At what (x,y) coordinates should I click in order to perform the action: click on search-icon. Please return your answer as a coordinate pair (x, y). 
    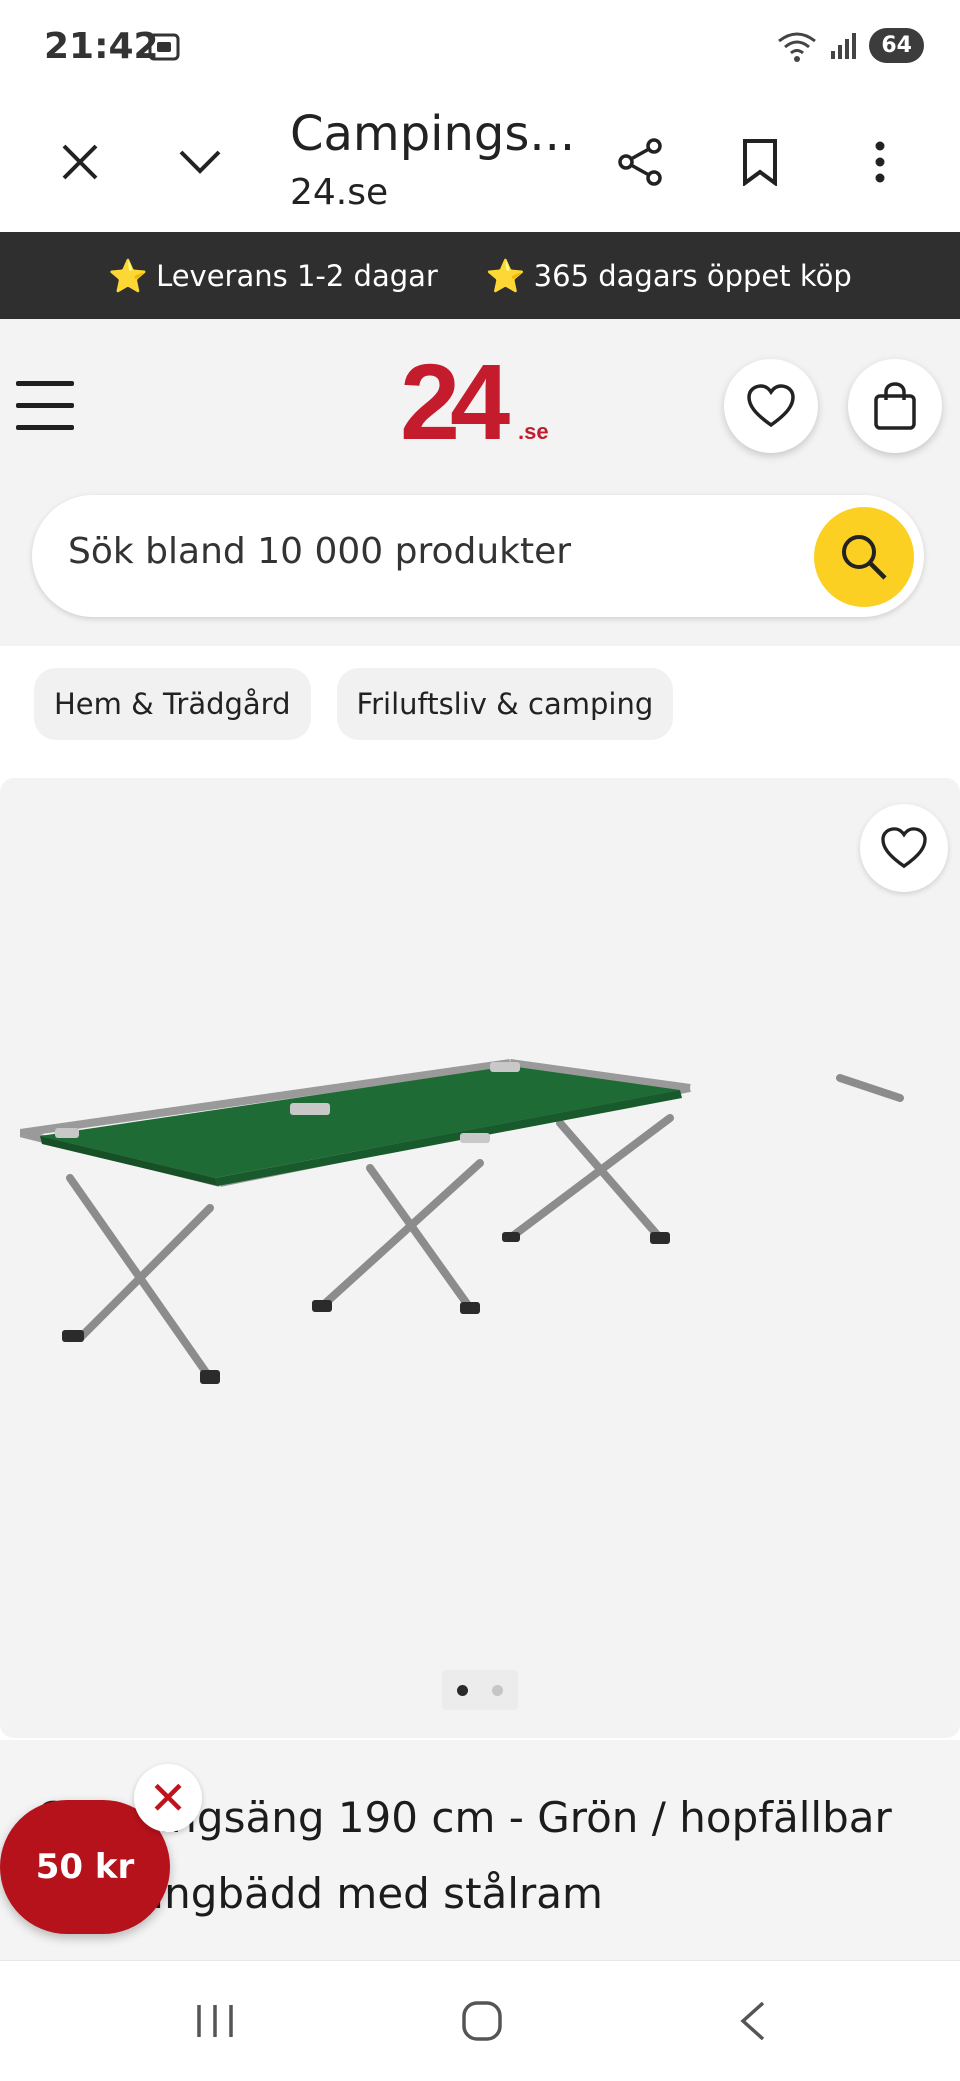
    Looking at the image, I should click on (864, 557).